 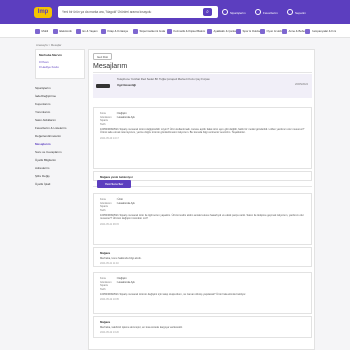 What do you see at coordinates (41, 31) in the screenshot?
I see `category-mobil: Mobil` at bounding box center [41, 31].